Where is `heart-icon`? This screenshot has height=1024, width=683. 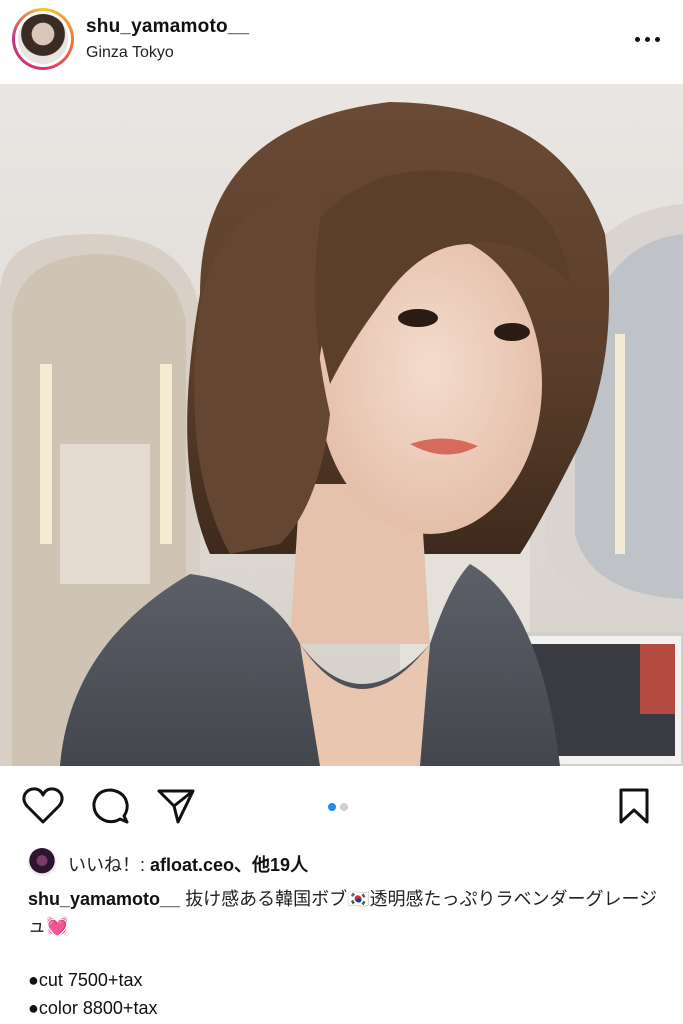 heart-icon is located at coordinates (43, 806).